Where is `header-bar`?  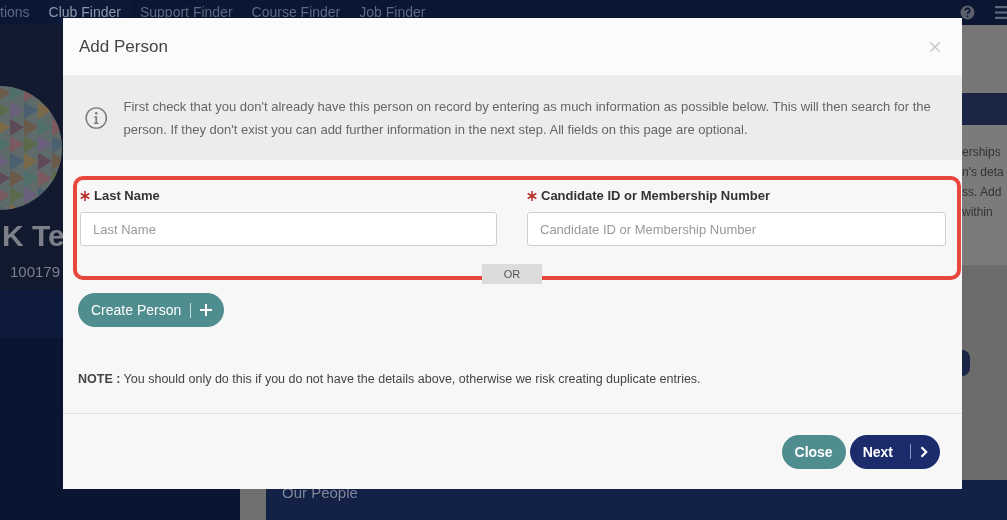
header-bar is located at coordinates (984, 109).